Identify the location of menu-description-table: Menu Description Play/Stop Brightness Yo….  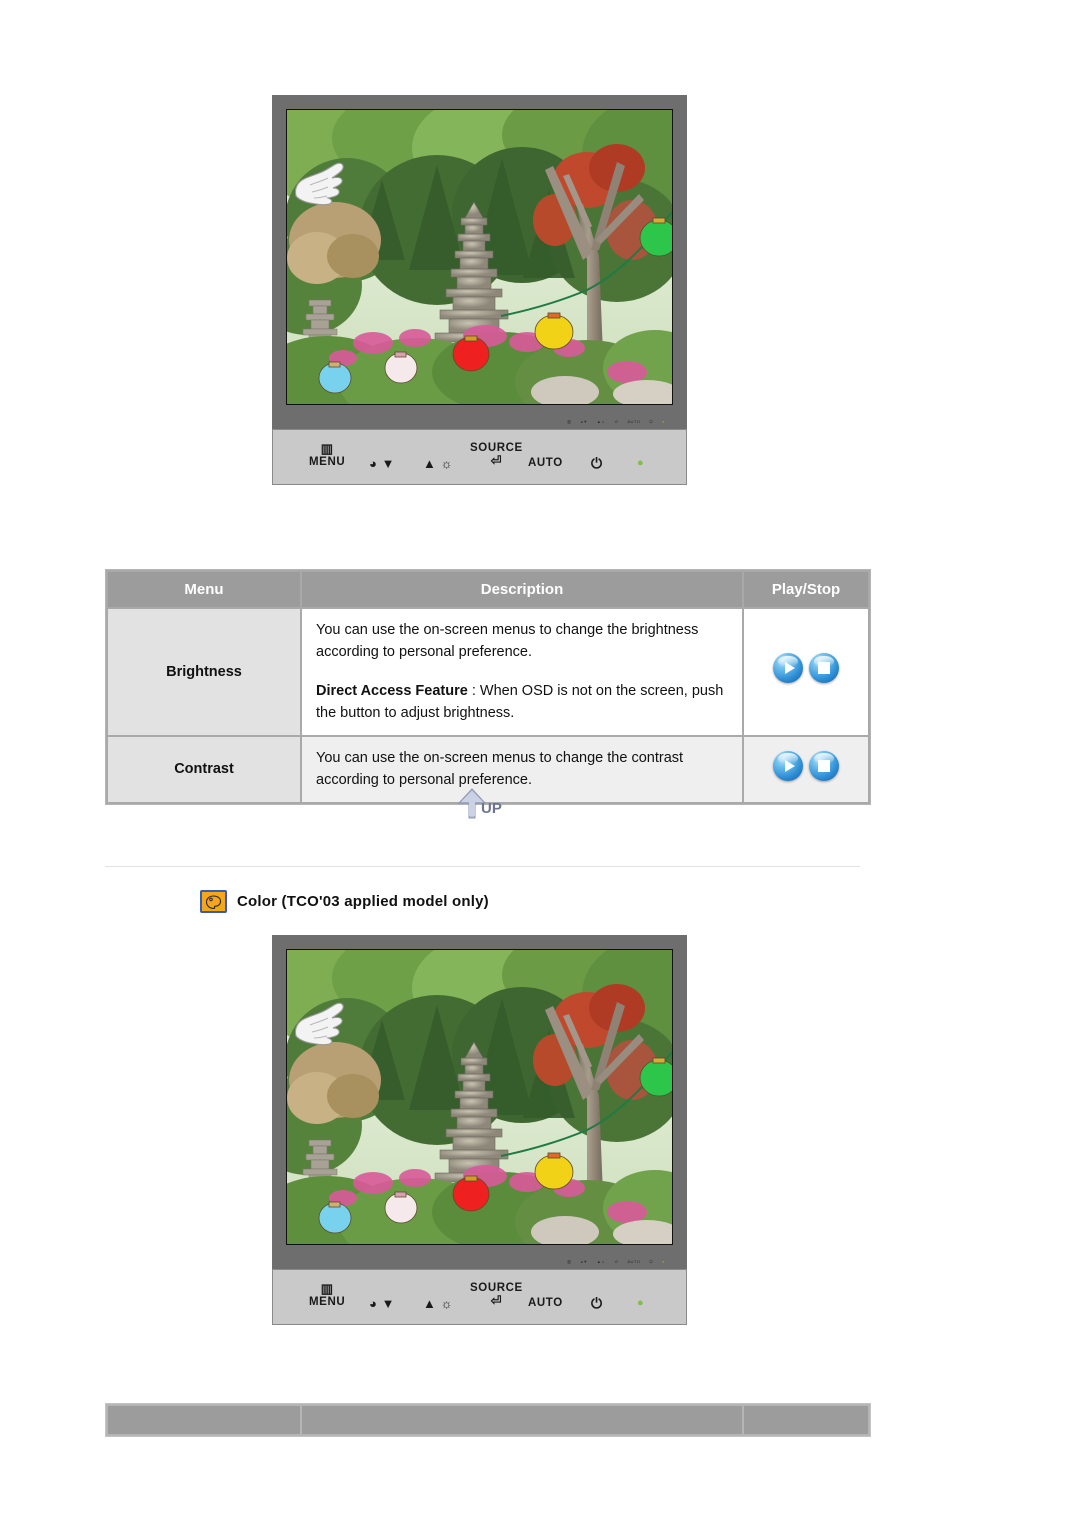
(488, 687).